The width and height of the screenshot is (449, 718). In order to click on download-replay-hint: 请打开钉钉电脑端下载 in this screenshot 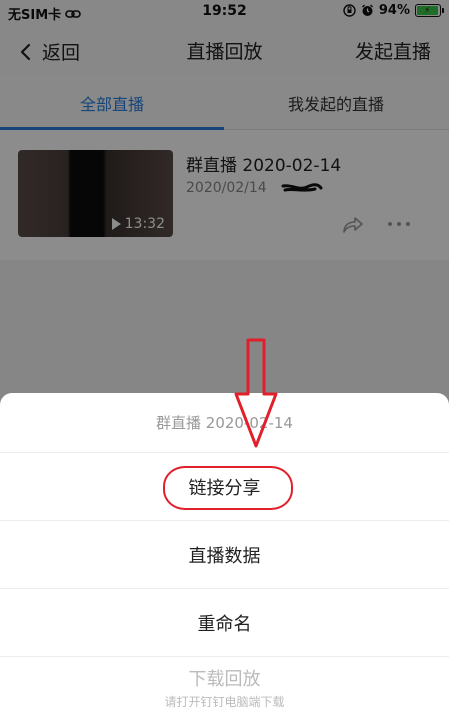, I will do `click(224, 702)`.